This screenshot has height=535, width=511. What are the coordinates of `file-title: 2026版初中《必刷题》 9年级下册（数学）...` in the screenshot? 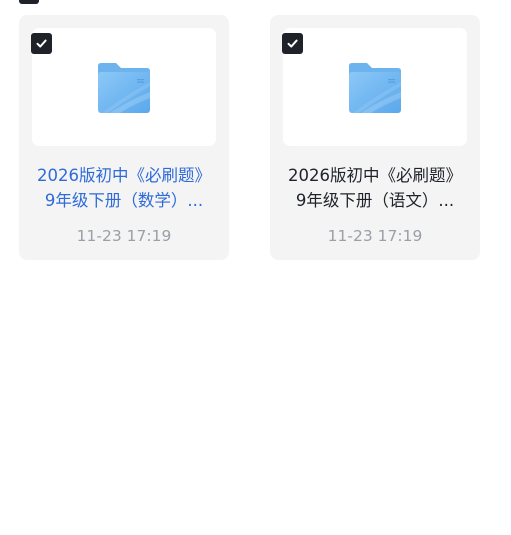 It's located at (124, 188).